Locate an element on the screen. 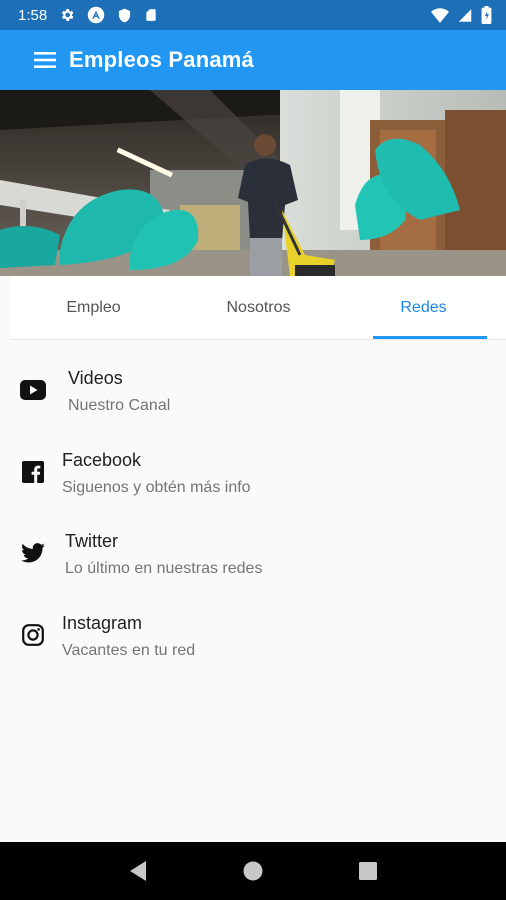 The image size is (506, 900). tab-redes: Redes is located at coordinates (423, 307).